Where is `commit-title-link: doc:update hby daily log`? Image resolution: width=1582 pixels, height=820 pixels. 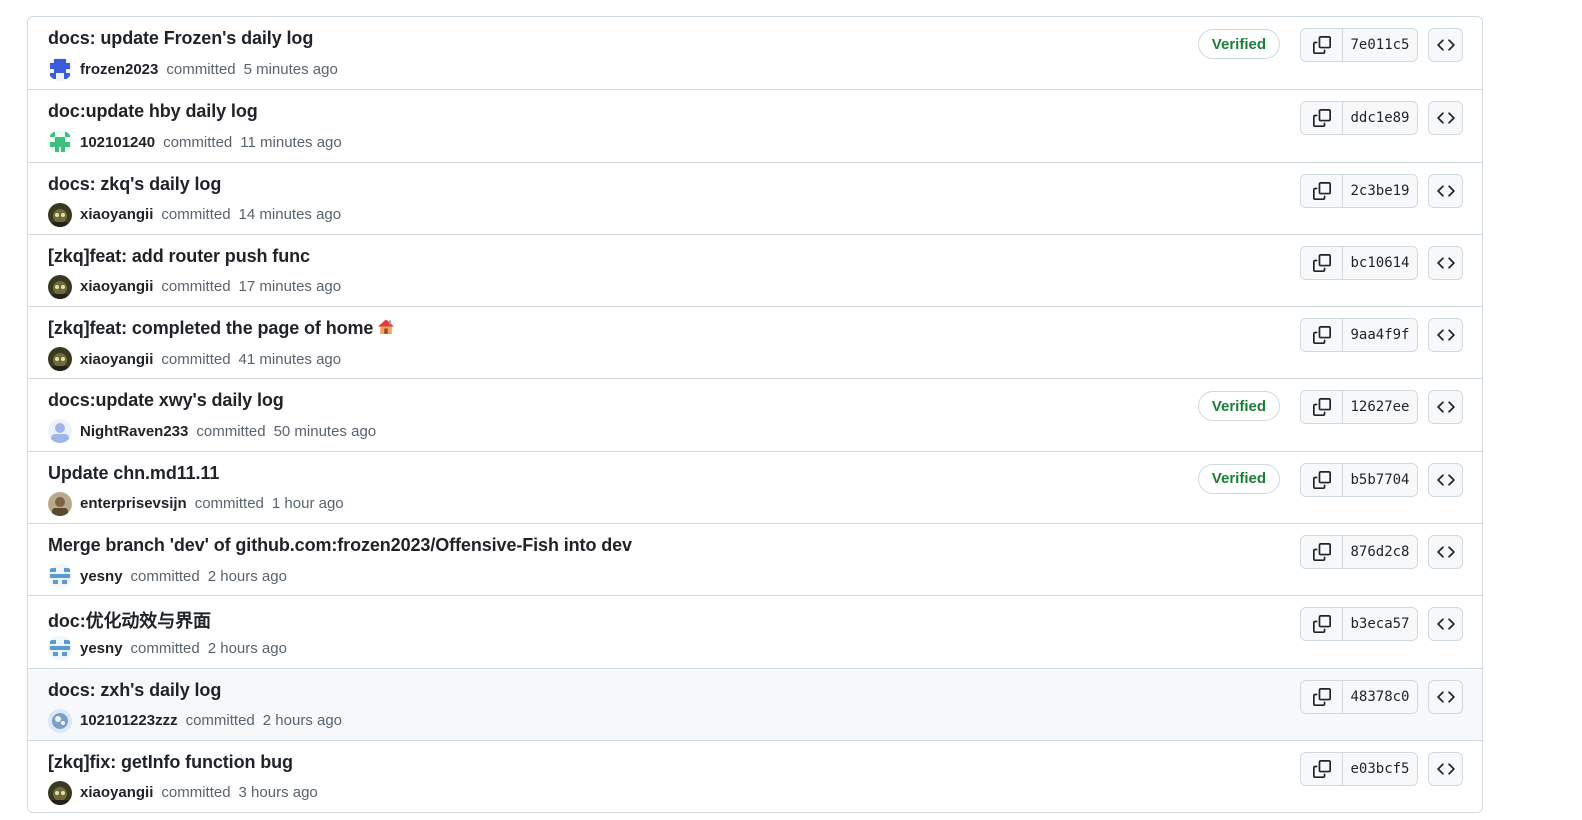
commit-title-link: doc:update hby daily log is located at coordinates (153, 111).